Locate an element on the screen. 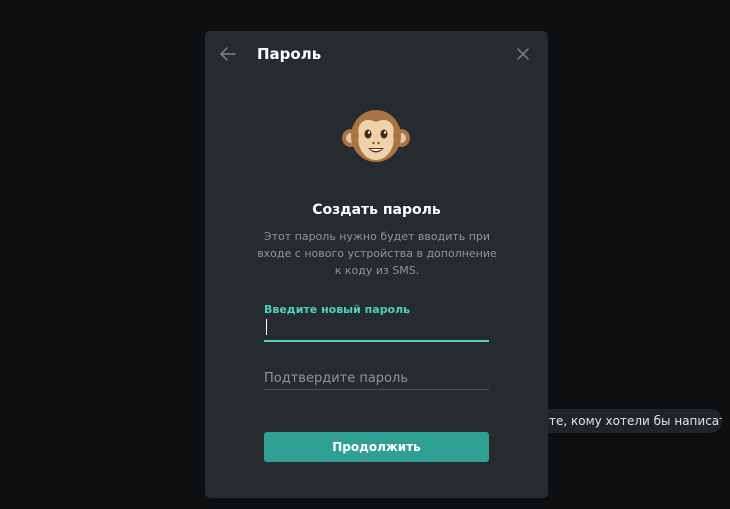 The width and height of the screenshot is (730, 509). back-button is located at coordinates (228, 54).